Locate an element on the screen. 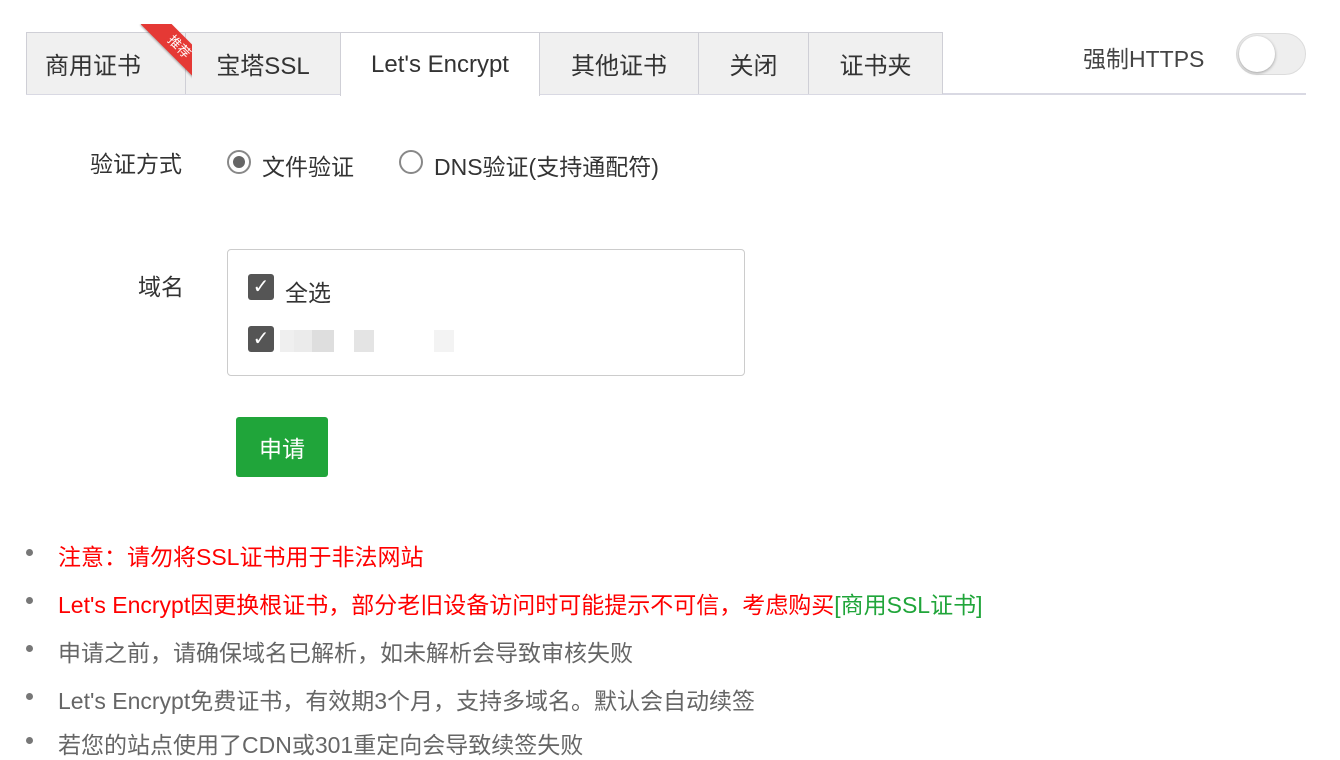  note-text: 申请之前，请确保域名已解析，如未解析会导致审核失败 is located at coordinates (345, 653).